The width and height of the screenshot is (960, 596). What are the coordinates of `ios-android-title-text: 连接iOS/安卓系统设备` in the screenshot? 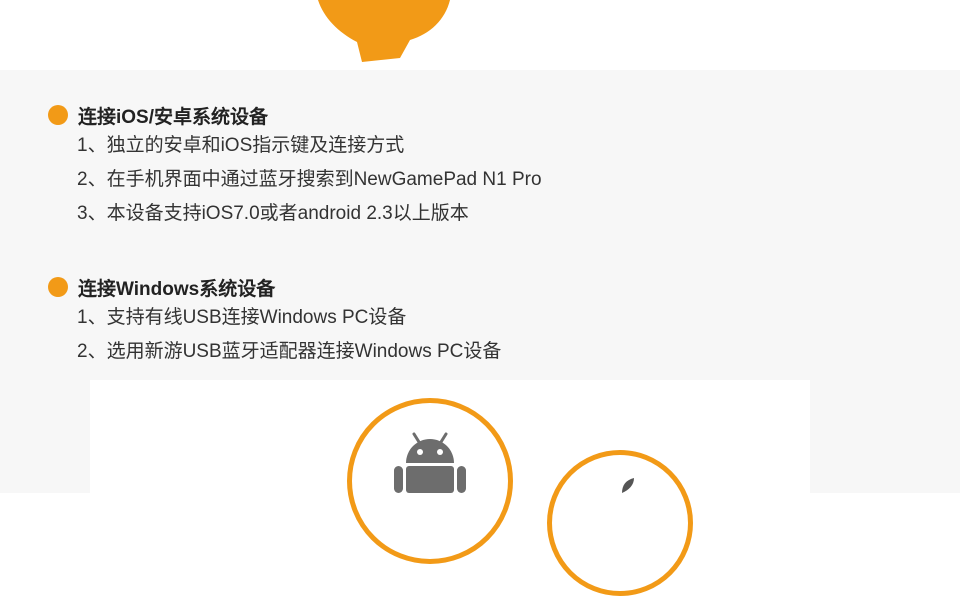 It's located at (173, 117).